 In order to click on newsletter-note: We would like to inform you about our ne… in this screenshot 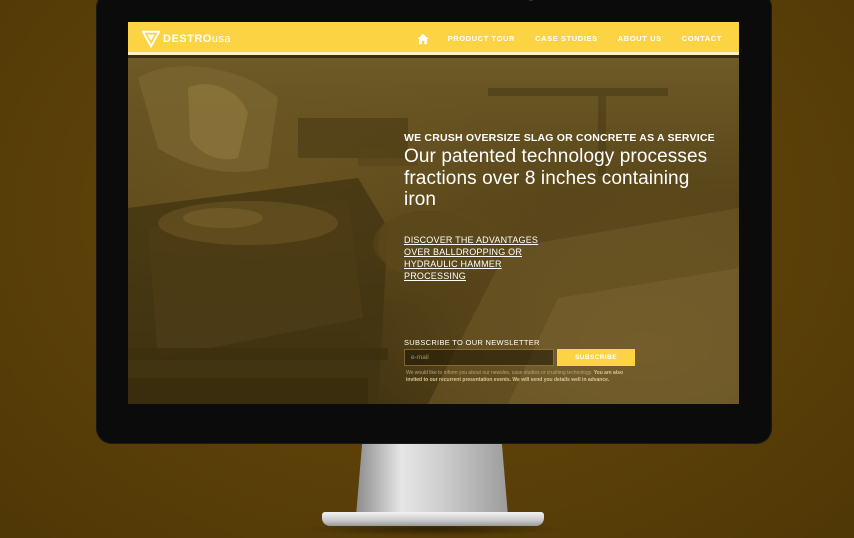, I will do `click(522, 376)`.